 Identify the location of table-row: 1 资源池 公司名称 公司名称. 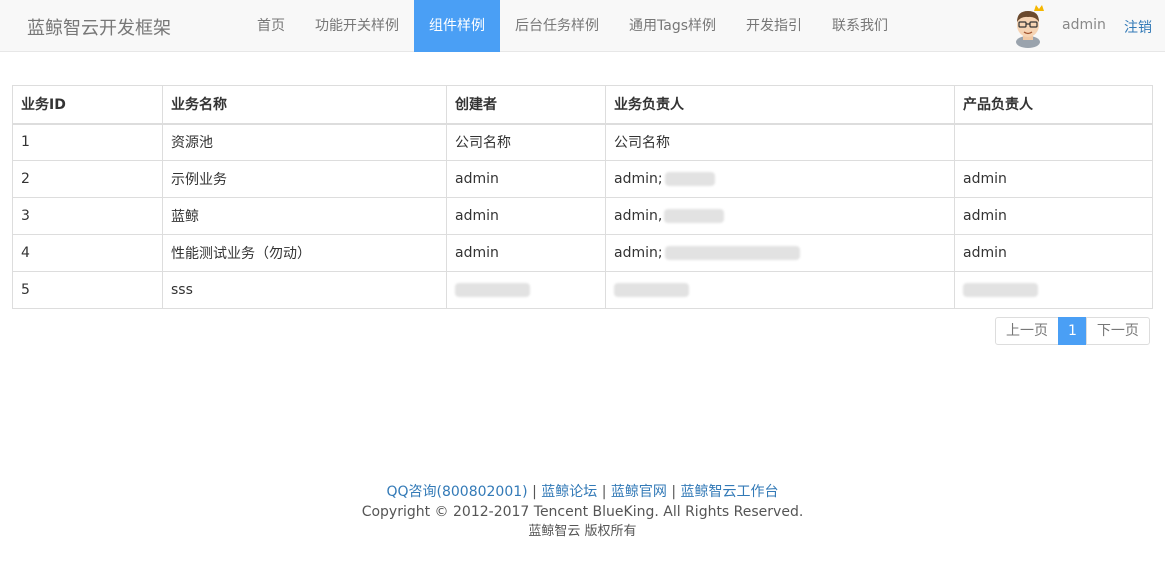
(582, 142).